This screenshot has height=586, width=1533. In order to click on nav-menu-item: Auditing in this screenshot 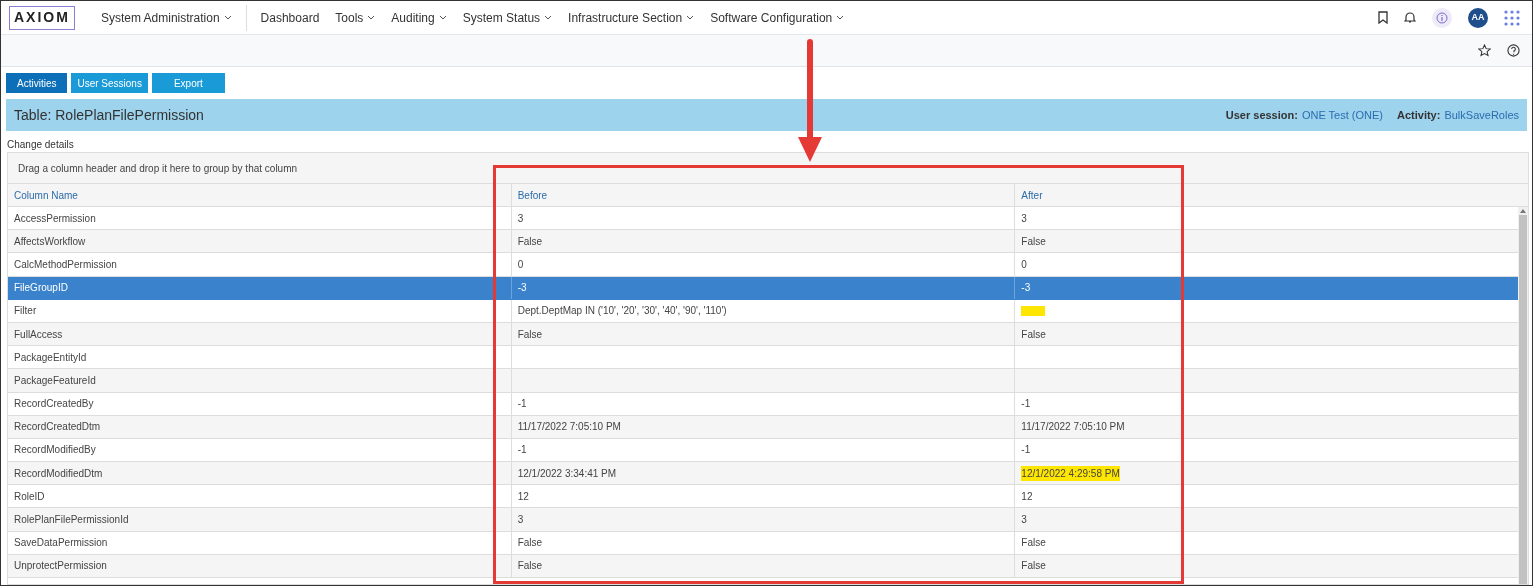, I will do `click(419, 17)`.